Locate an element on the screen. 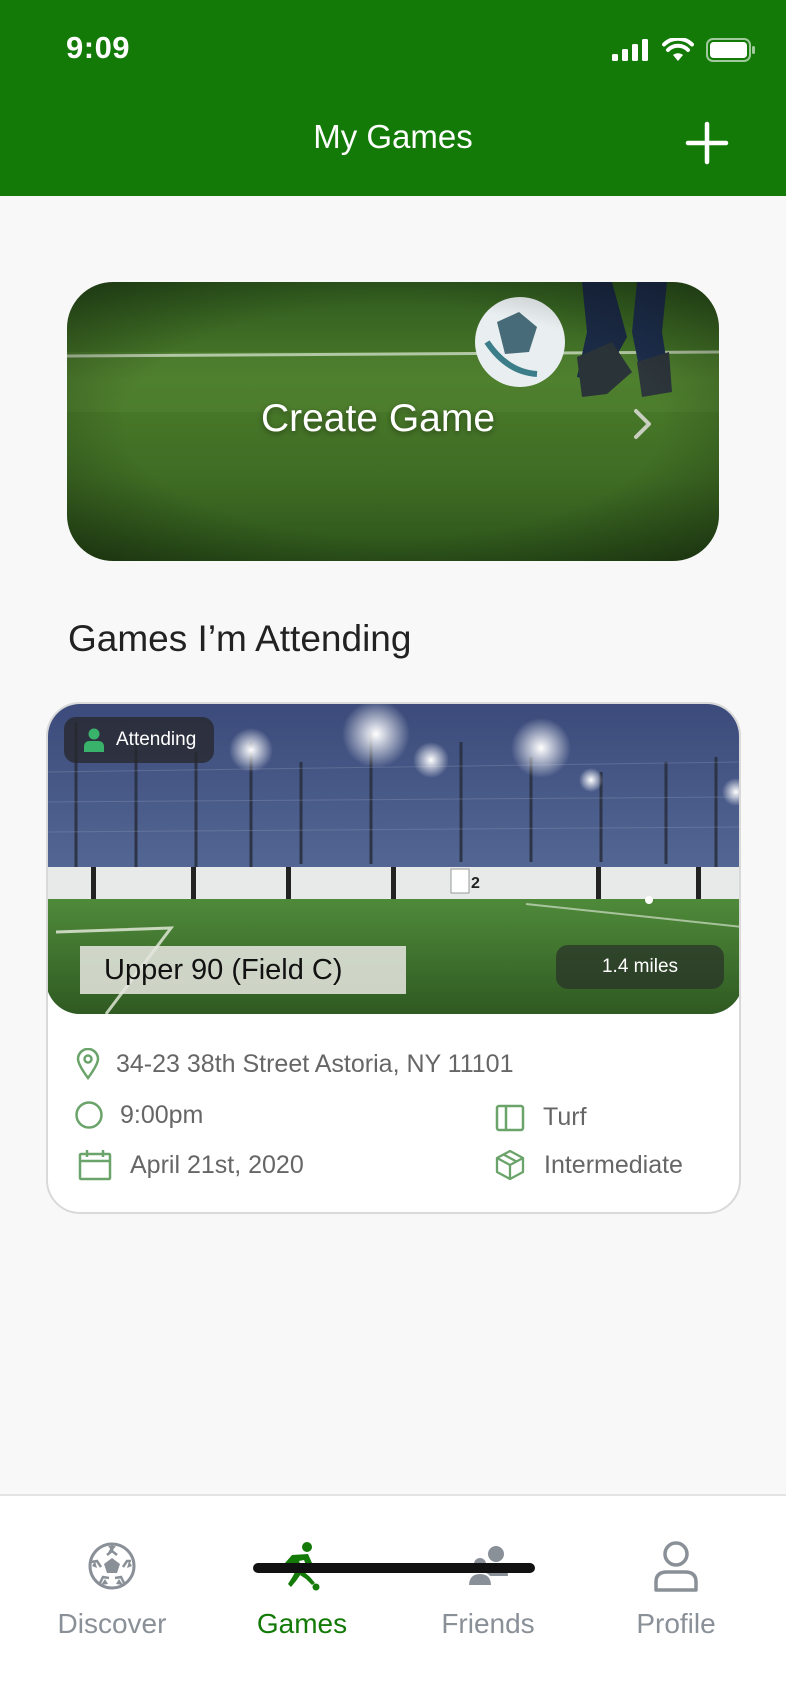  calendar-icon is located at coordinates (95, 1165).